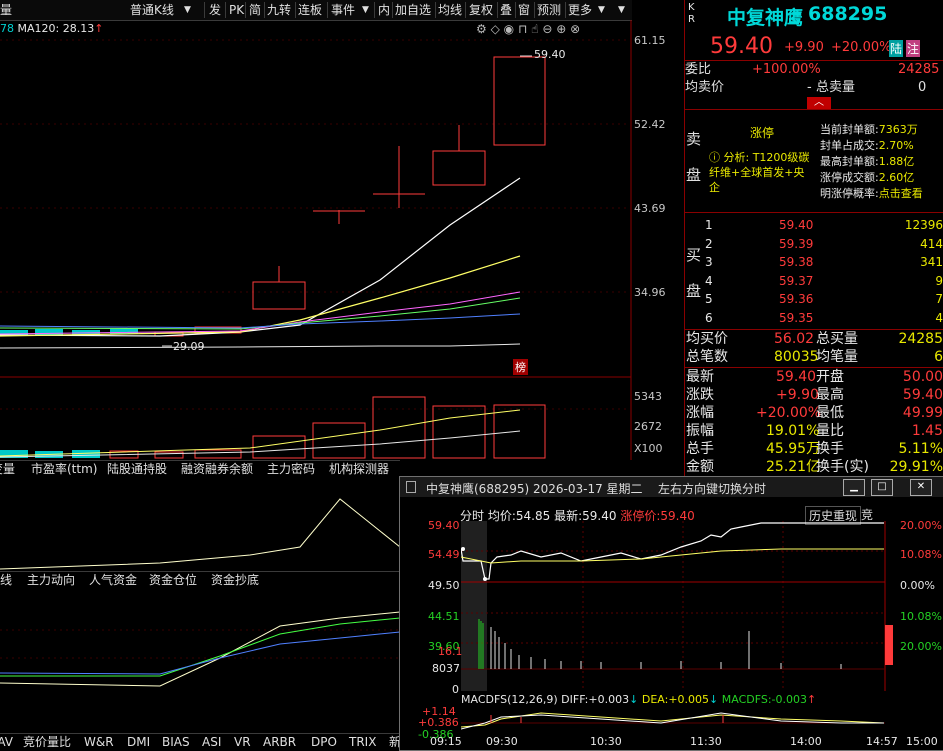  What do you see at coordinates (854, 487) in the screenshot?
I see `minimize-icon: ▁` at bounding box center [854, 487].